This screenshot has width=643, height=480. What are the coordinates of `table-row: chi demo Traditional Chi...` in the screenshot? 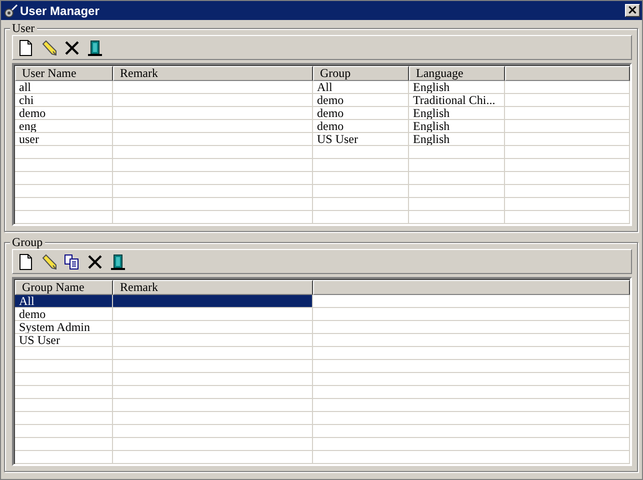 It's located at (322, 100).